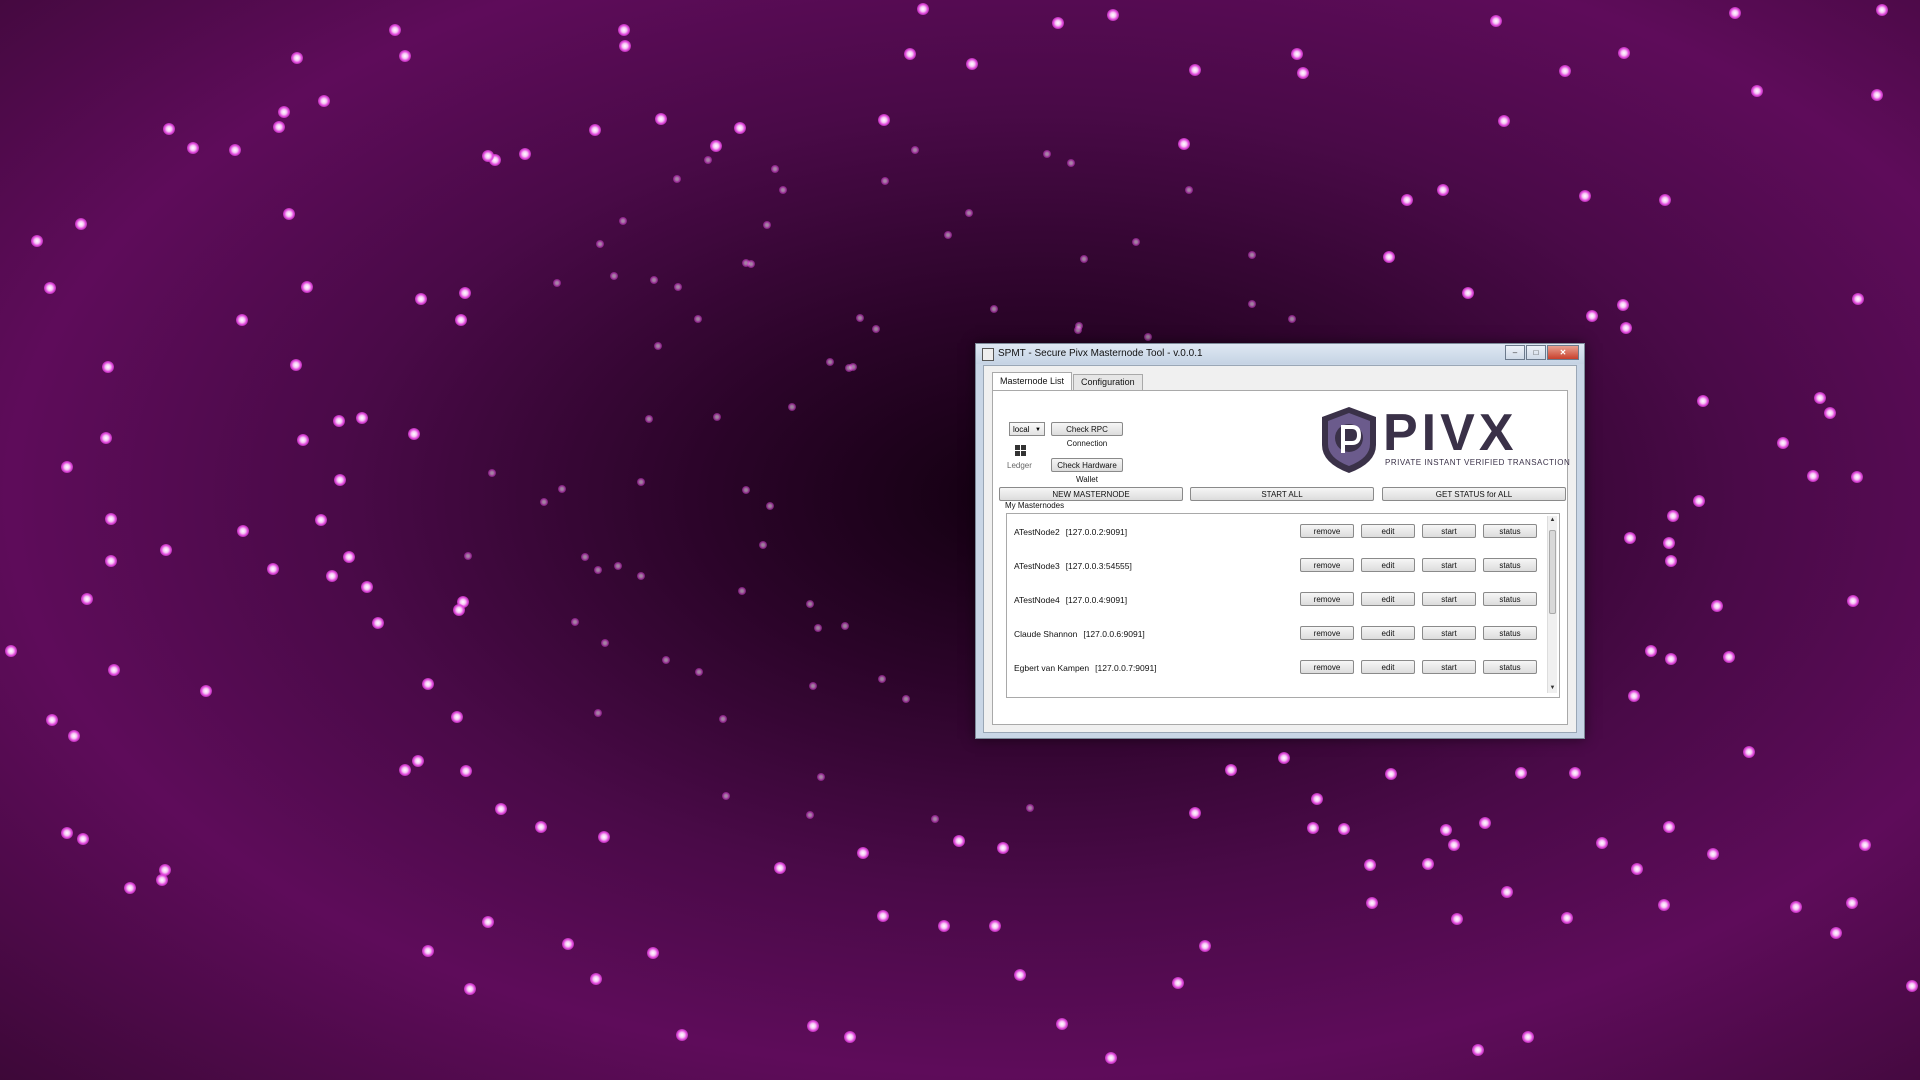  What do you see at coordinates (1552, 520) in the screenshot?
I see `scroll-up-icon: ▲` at bounding box center [1552, 520].